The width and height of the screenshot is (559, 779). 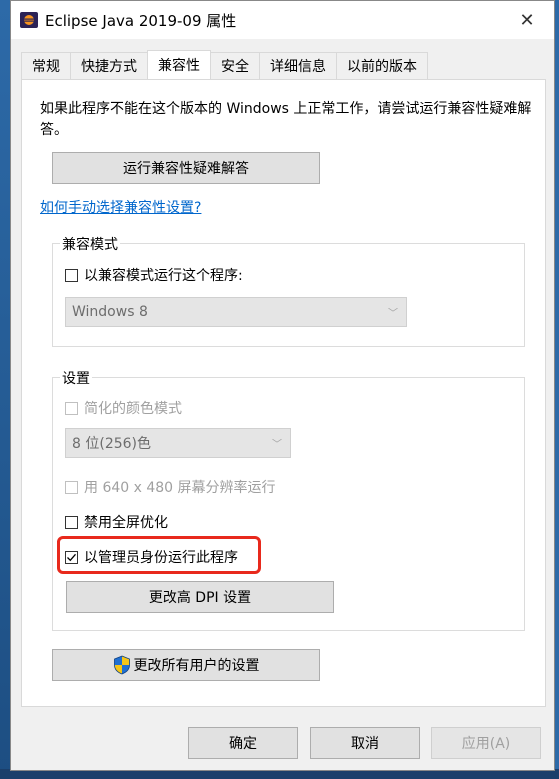 I want to click on cancel-button: 取消, so click(x=365, y=743).